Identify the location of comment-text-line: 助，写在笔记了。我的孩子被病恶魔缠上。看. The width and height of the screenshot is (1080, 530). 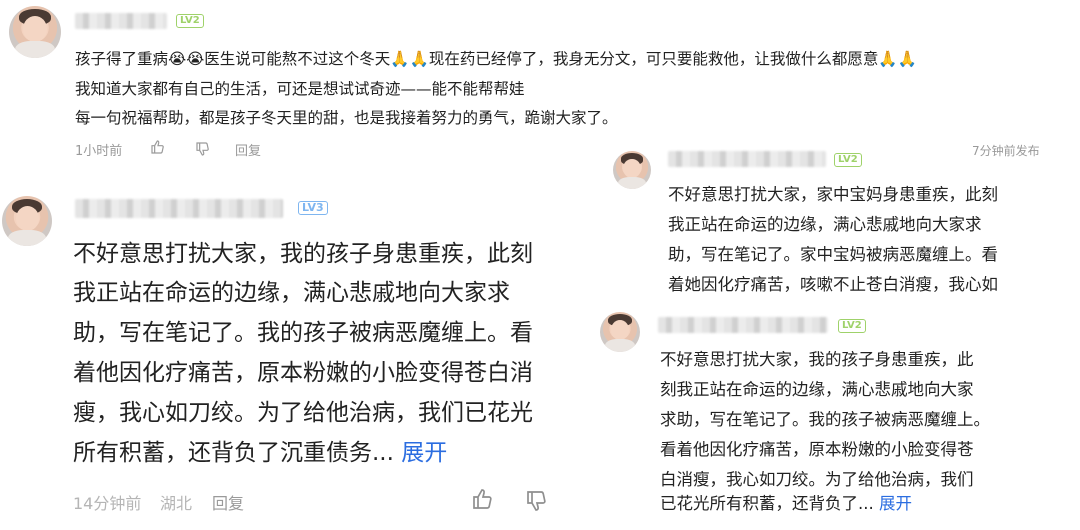
(303, 333).